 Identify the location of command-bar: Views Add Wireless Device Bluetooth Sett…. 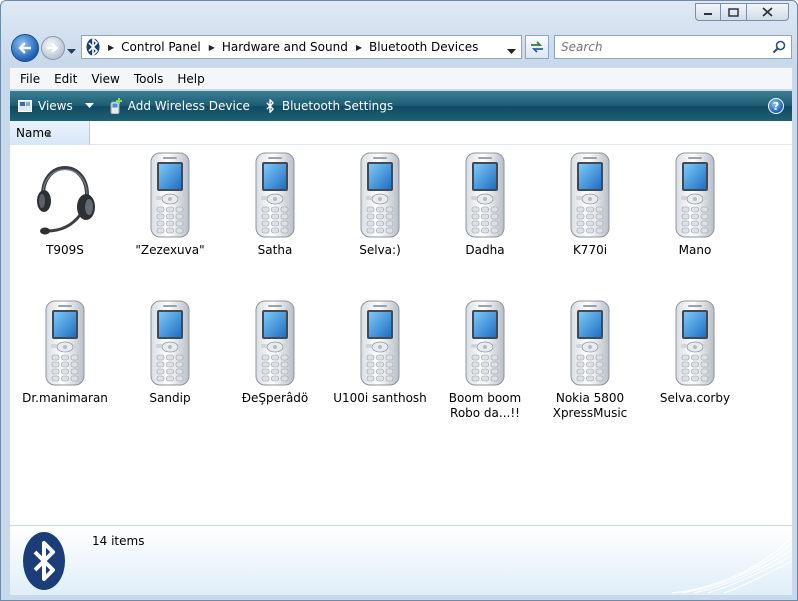
(401, 106).